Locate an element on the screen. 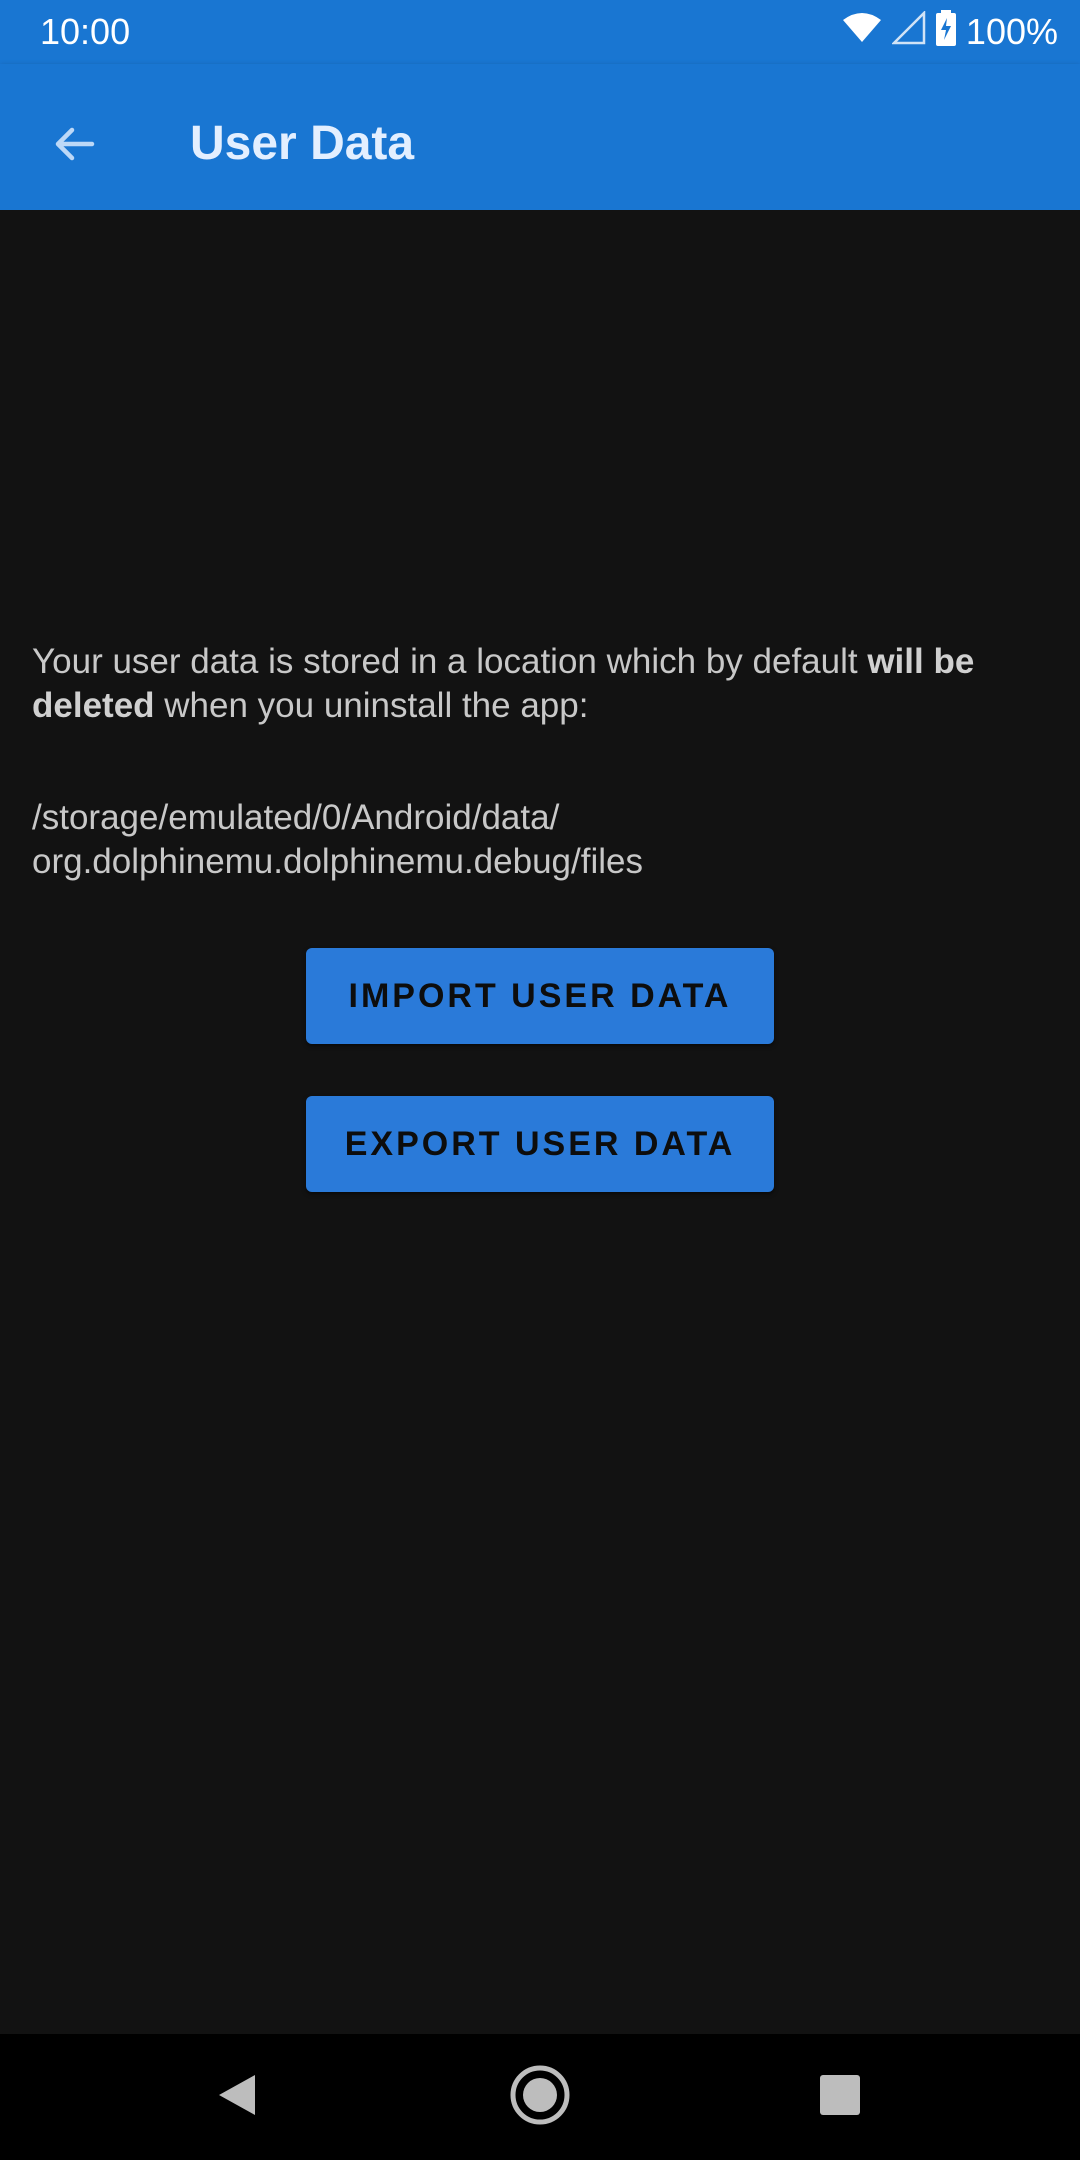 Image resolution: width=1080 pixels, height=2160 pixels. nav-home-icon is located at coordinates (540, 2097).